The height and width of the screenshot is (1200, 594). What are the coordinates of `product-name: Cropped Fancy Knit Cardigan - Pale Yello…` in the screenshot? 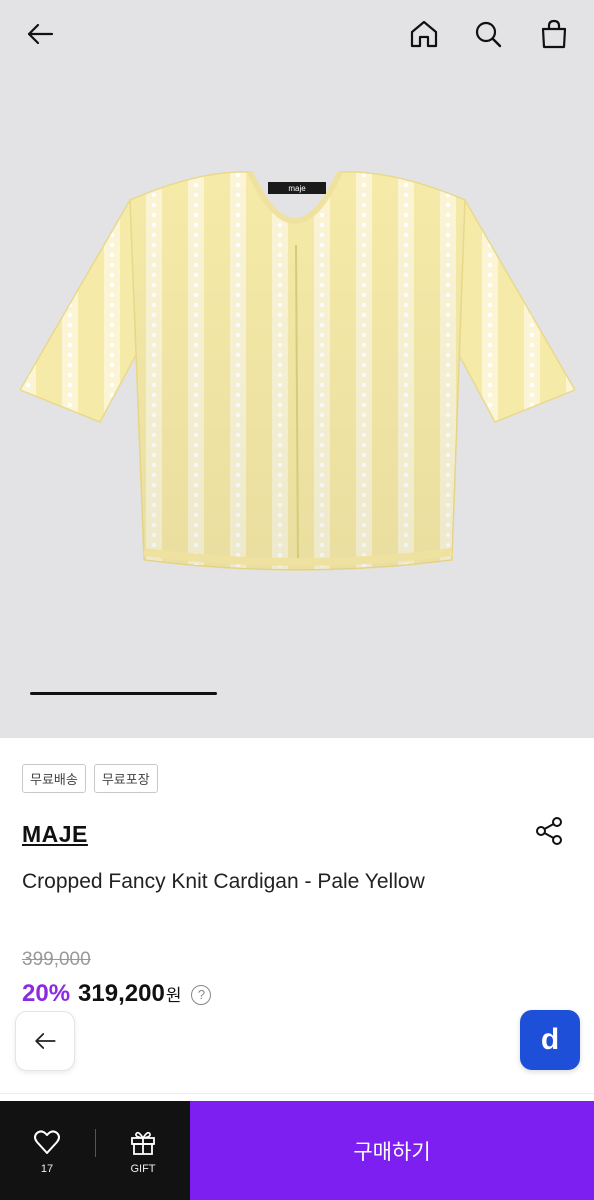 It's located at (223, 881).